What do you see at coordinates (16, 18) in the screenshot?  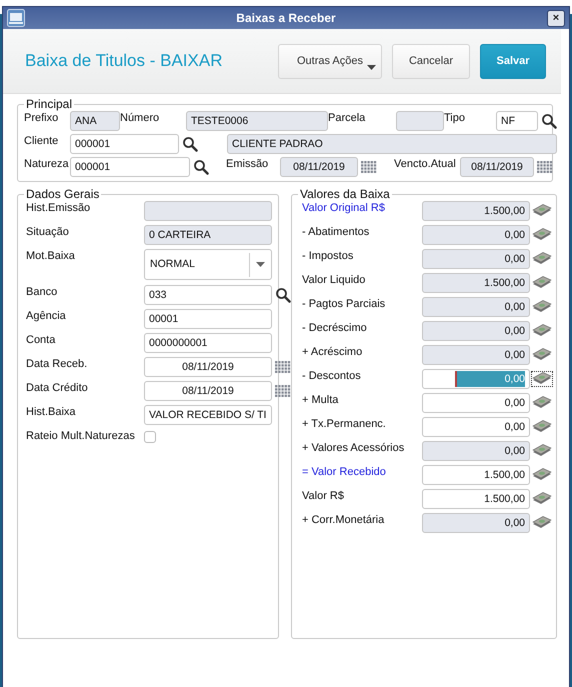 I see `monitor-icon` at bounding box center [16, 18].